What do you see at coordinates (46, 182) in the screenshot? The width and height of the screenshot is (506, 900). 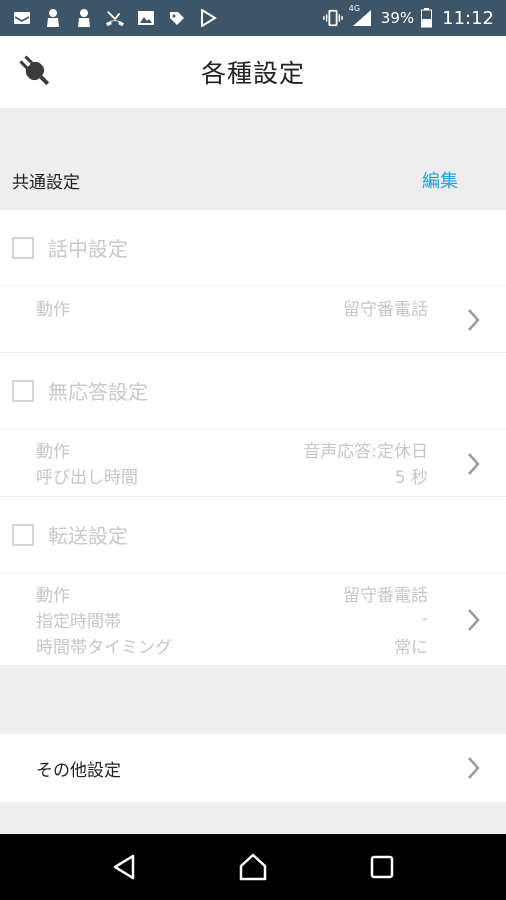 I see `common-settings-label: 共通設定` at bounding box center [46, 182].